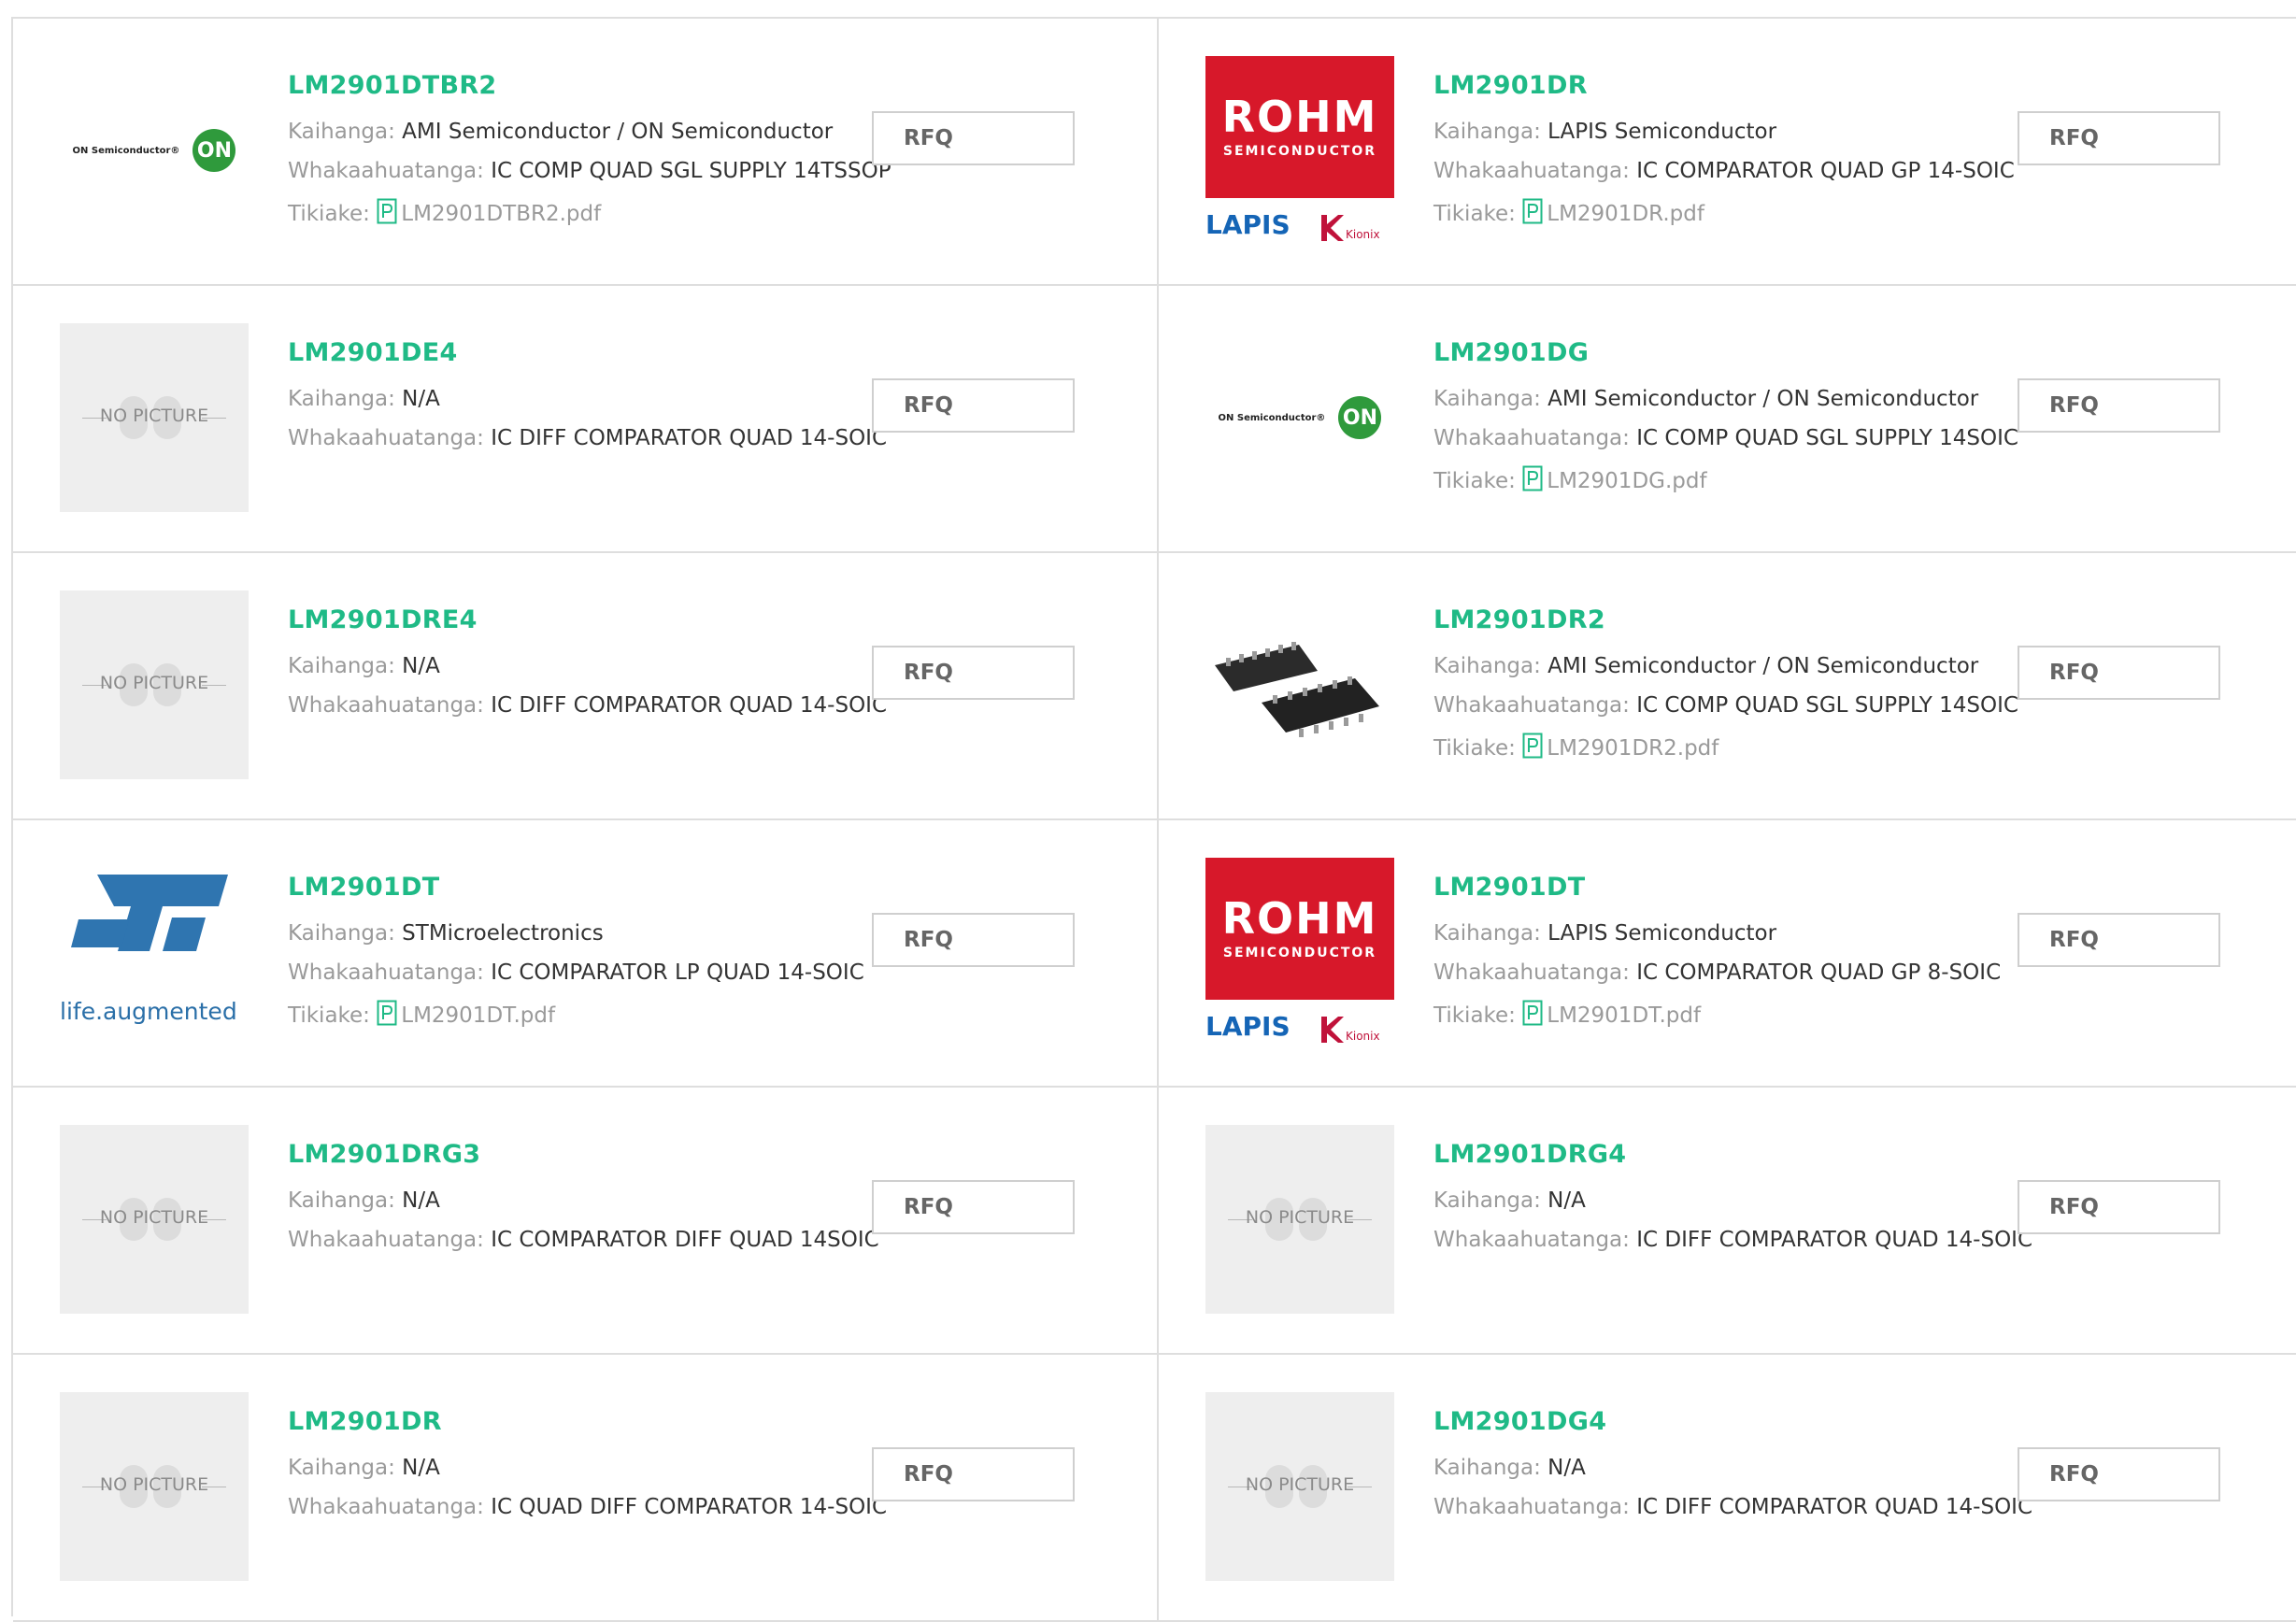  I want to click on datasheet-link: LM2901DR.pdf, so click(1613, 212).